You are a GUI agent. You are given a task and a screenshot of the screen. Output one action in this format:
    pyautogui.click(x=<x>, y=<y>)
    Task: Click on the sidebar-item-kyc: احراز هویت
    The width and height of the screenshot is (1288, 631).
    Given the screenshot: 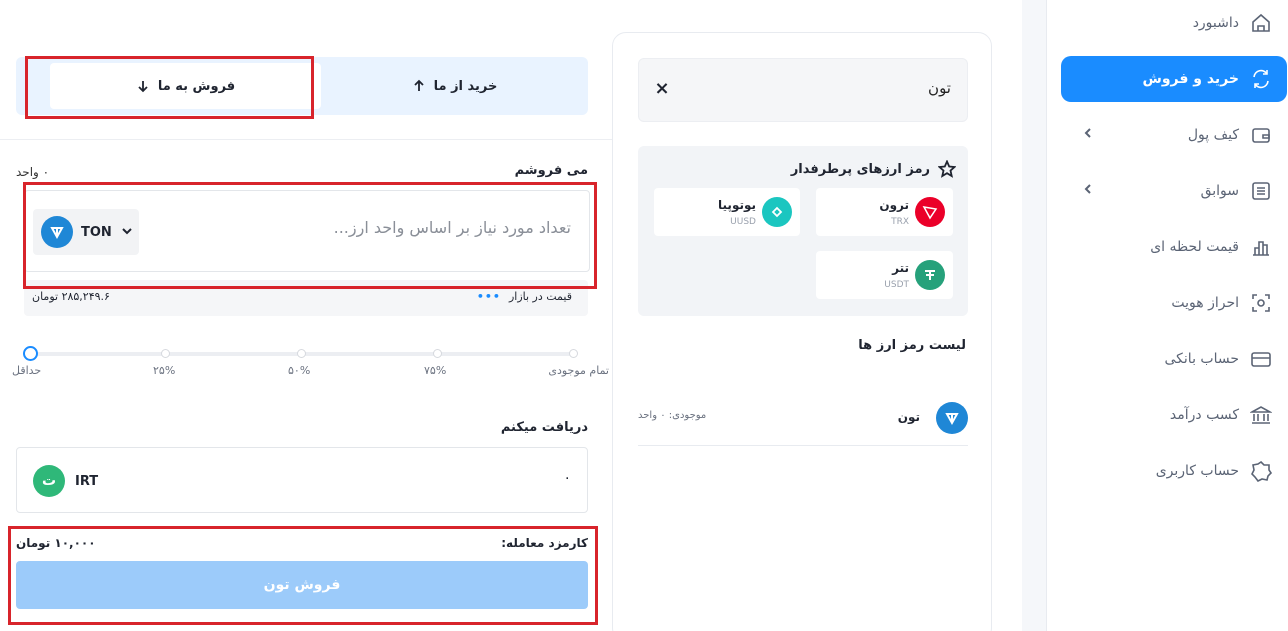 What is the action you would take?
    pyautogui.click(x=1174, y=303)
    